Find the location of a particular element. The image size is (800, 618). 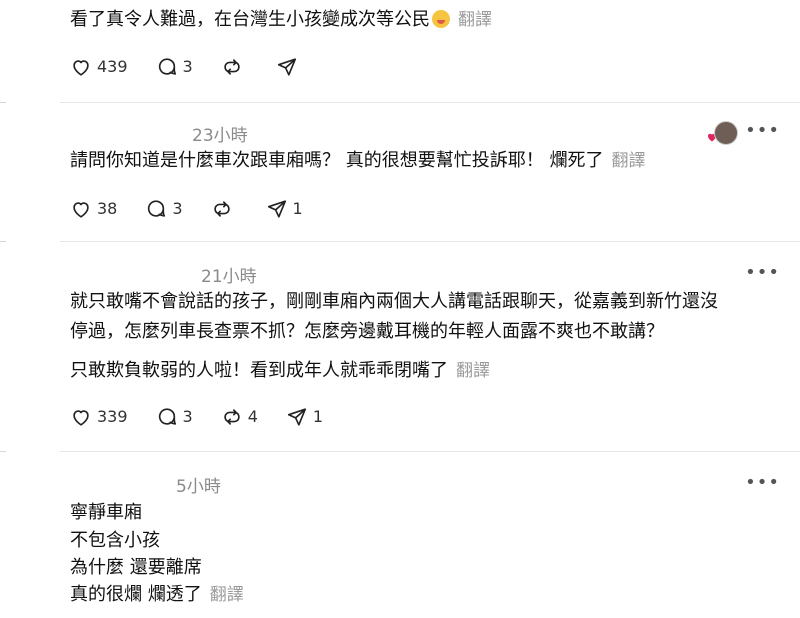

post-0-text: 看了真令人難過，在台灣生小孩變成次等公民 翻譯 is located at coordinates (281, 20).